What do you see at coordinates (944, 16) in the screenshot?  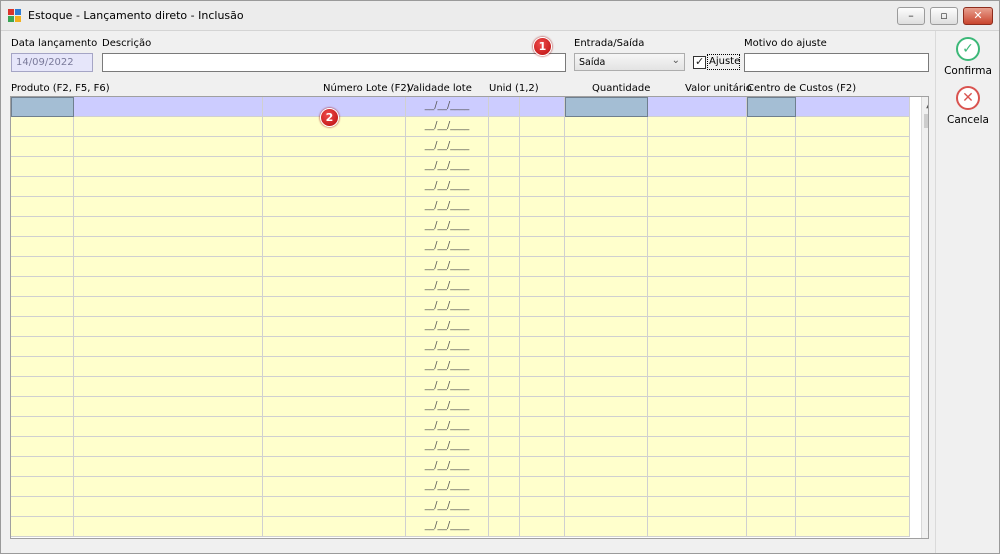 I see `maximize-button: ▫` at bounding box center [944, 16].